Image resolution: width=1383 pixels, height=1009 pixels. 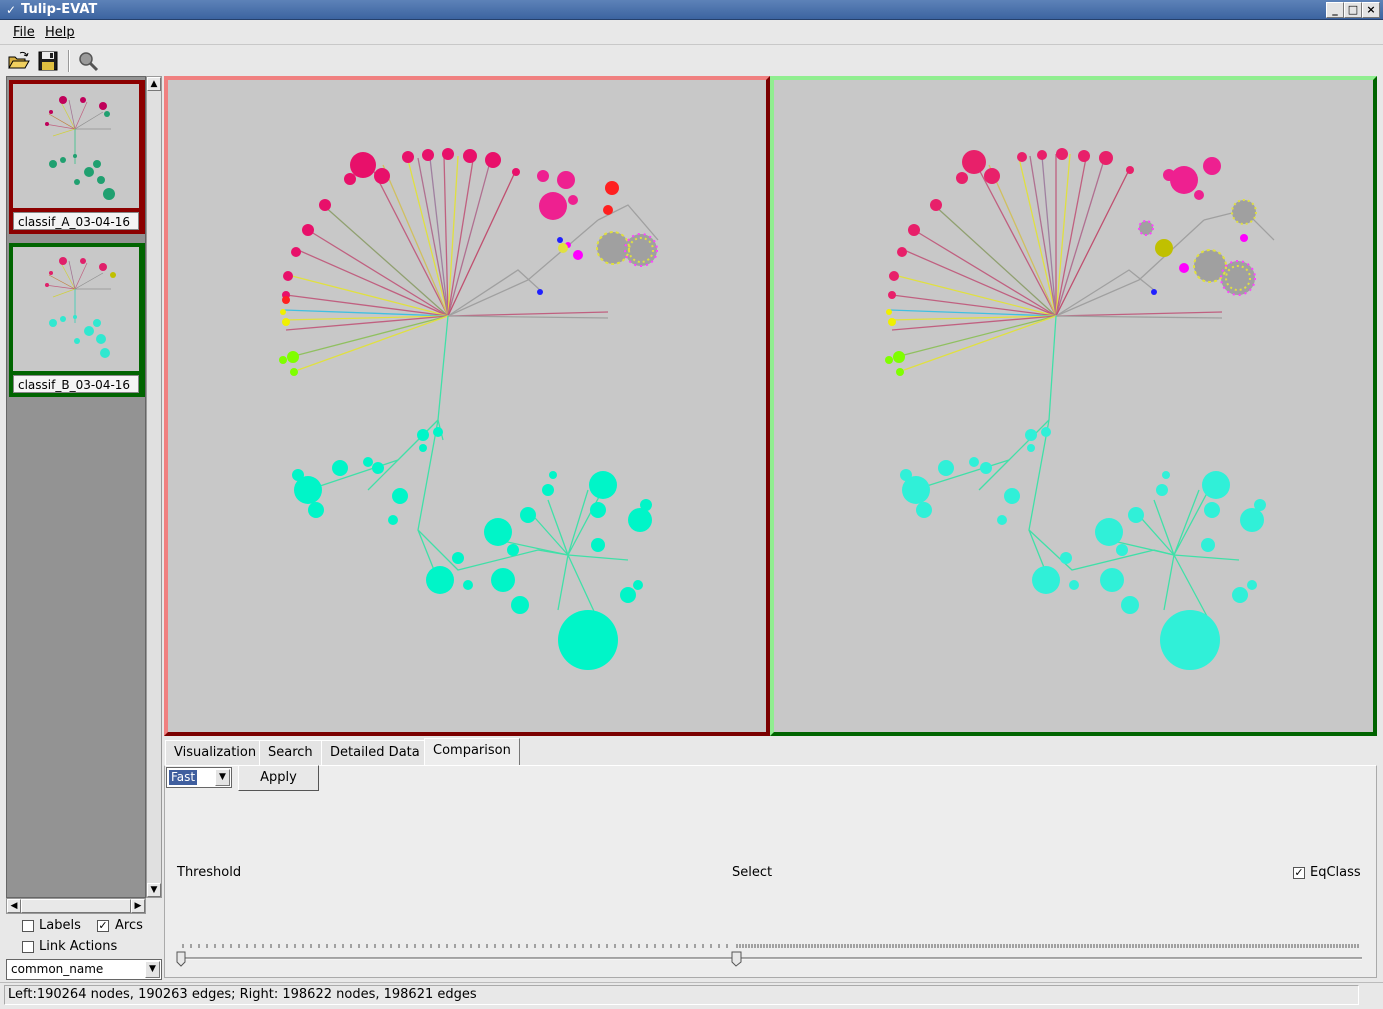 I want to click on eqclass-label: EqClass, so click(x=1335, y=872).